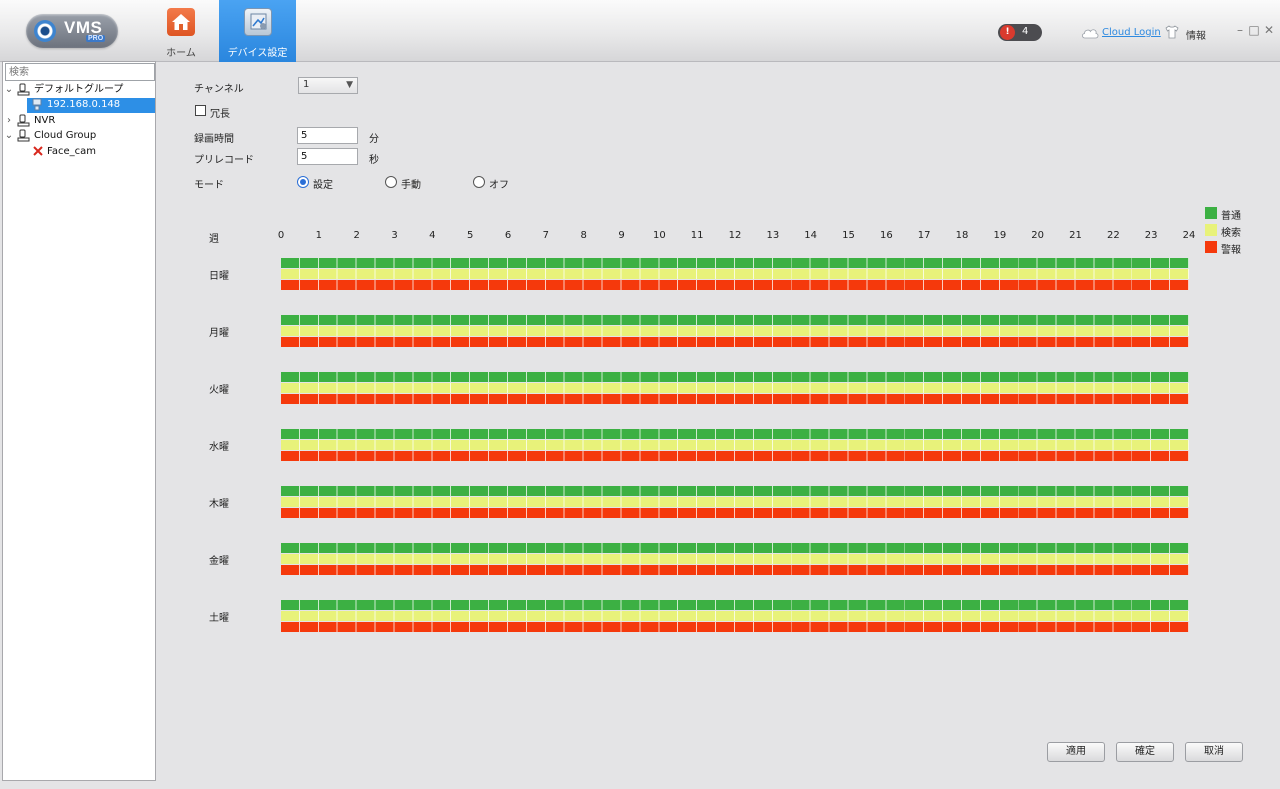 The height and width of the screenshot is (789, 1280). What do you see at coordinates (1007, 32) in the screenshot?
I see `alarm-icon: !` at bounding box center [1007, 32].